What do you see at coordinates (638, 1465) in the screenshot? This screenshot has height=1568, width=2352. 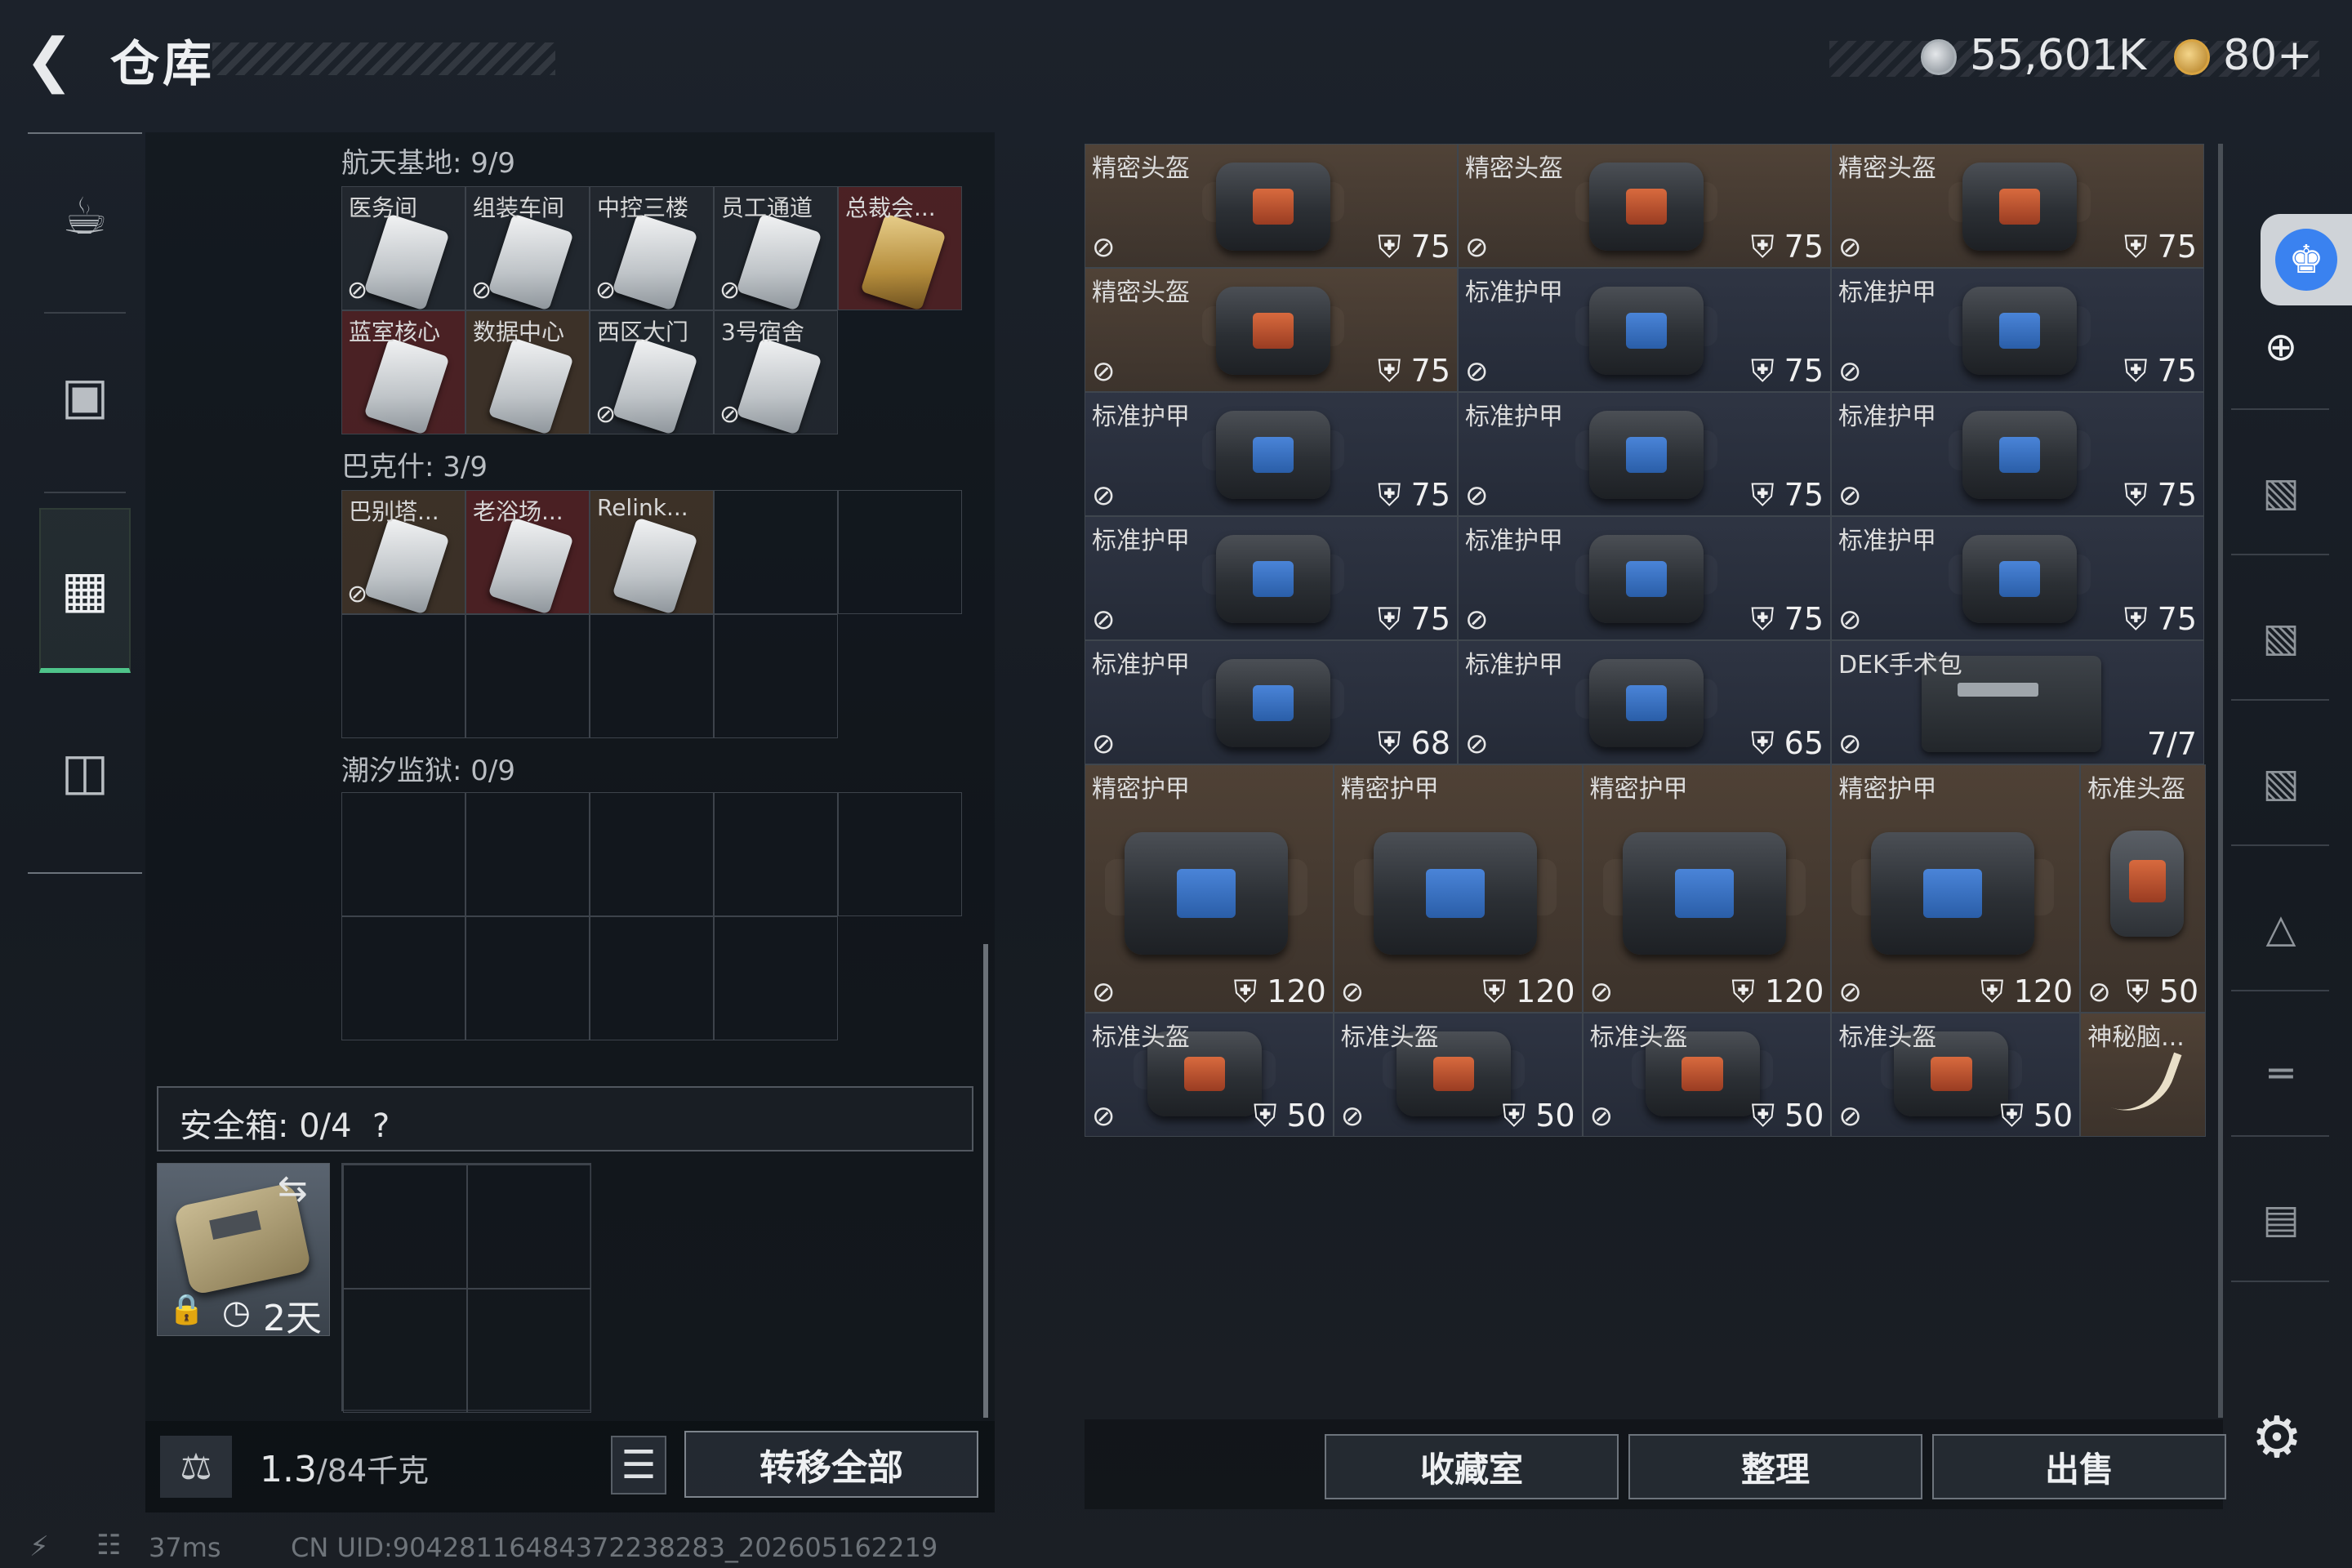 I see `list-view-button: ☰` at bounding box center [638, 1465].